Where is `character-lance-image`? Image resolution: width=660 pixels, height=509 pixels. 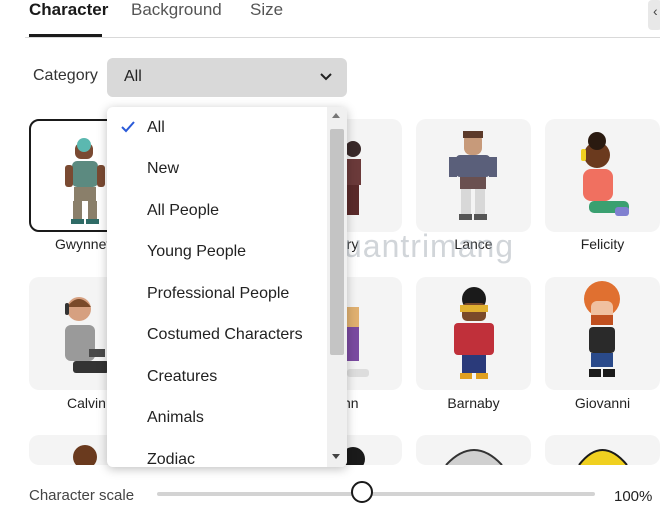
character-lance-image is located at coordinates (473, 175).